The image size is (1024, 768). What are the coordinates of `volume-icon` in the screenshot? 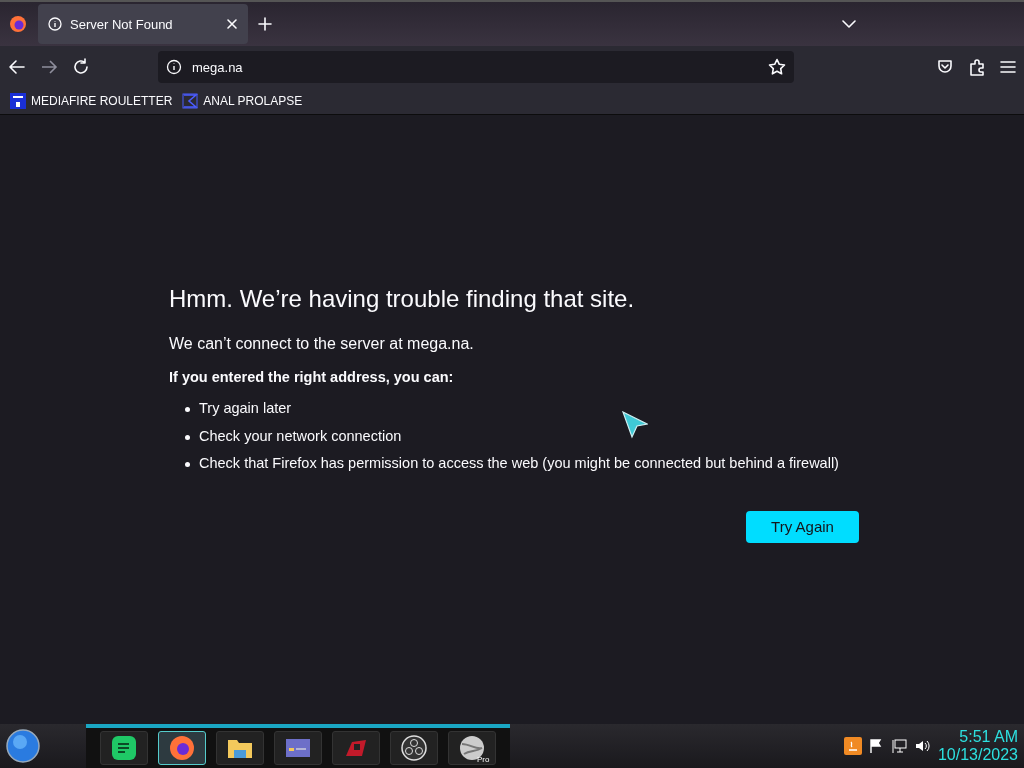 It's located at (922, 746).